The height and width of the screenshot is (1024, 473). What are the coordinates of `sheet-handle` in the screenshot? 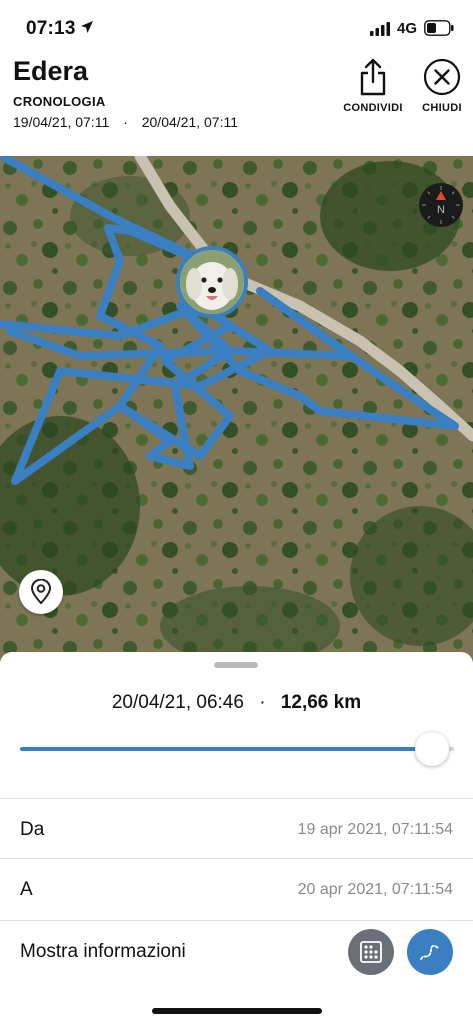 It's located at (236, 665).